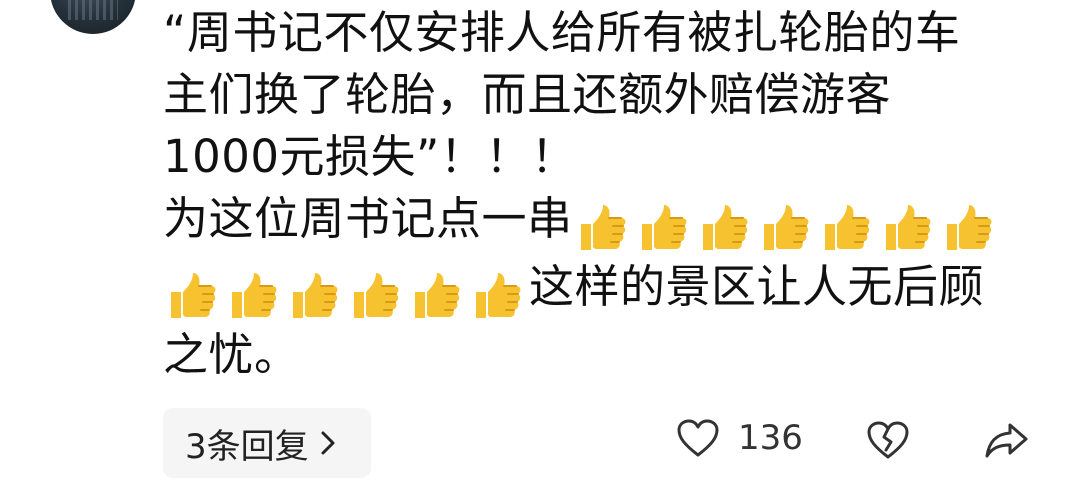 The image size is (1080, 480). I want to click on comment-line-4: 为这位周书记点一串, so click(603, 222).